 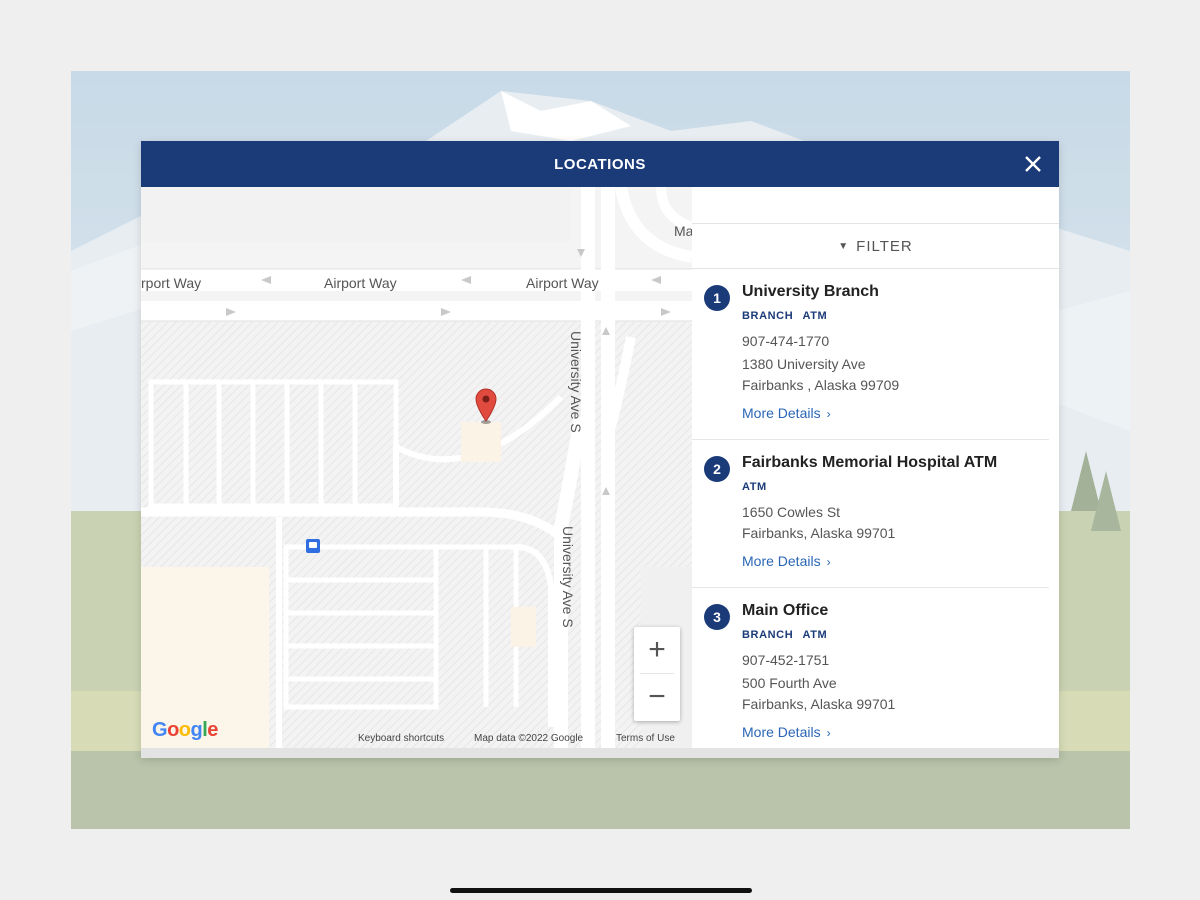 I want to click on location-address-line1: 1380 University Ave, so click(x=804, y=364).